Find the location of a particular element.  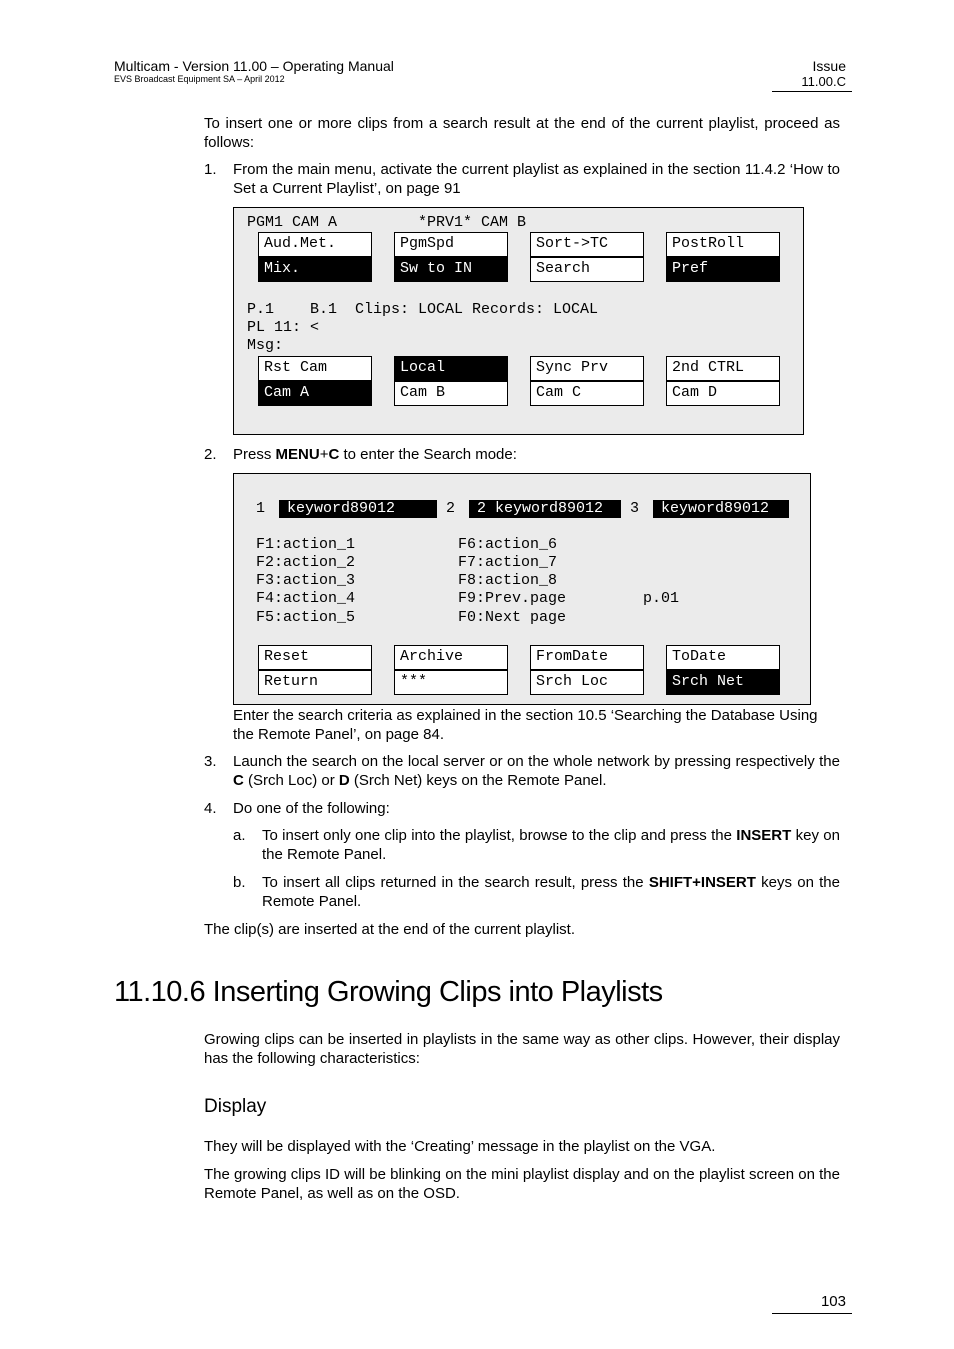

key-pgmspd: PgmSpd is located at coordinates (451, 244).